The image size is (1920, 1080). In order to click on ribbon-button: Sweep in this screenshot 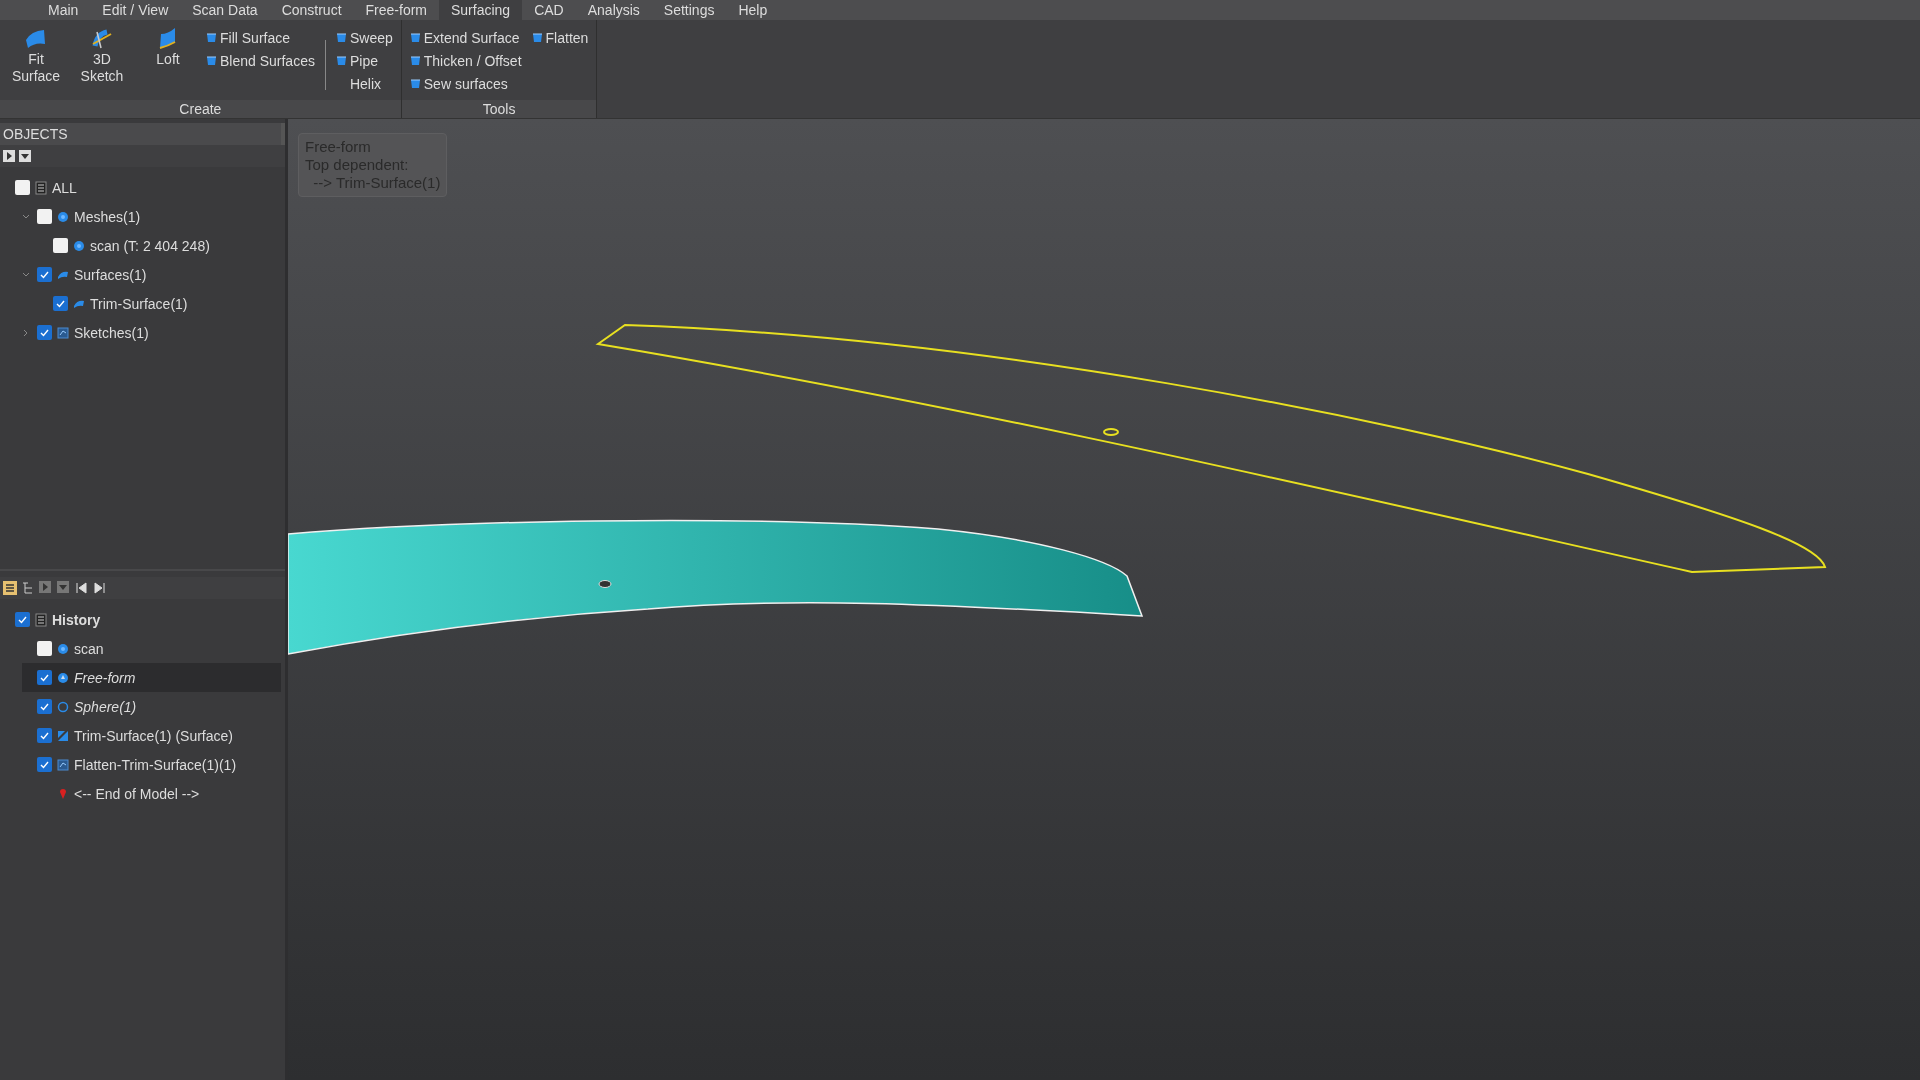, I will do `click(364, 37)`.